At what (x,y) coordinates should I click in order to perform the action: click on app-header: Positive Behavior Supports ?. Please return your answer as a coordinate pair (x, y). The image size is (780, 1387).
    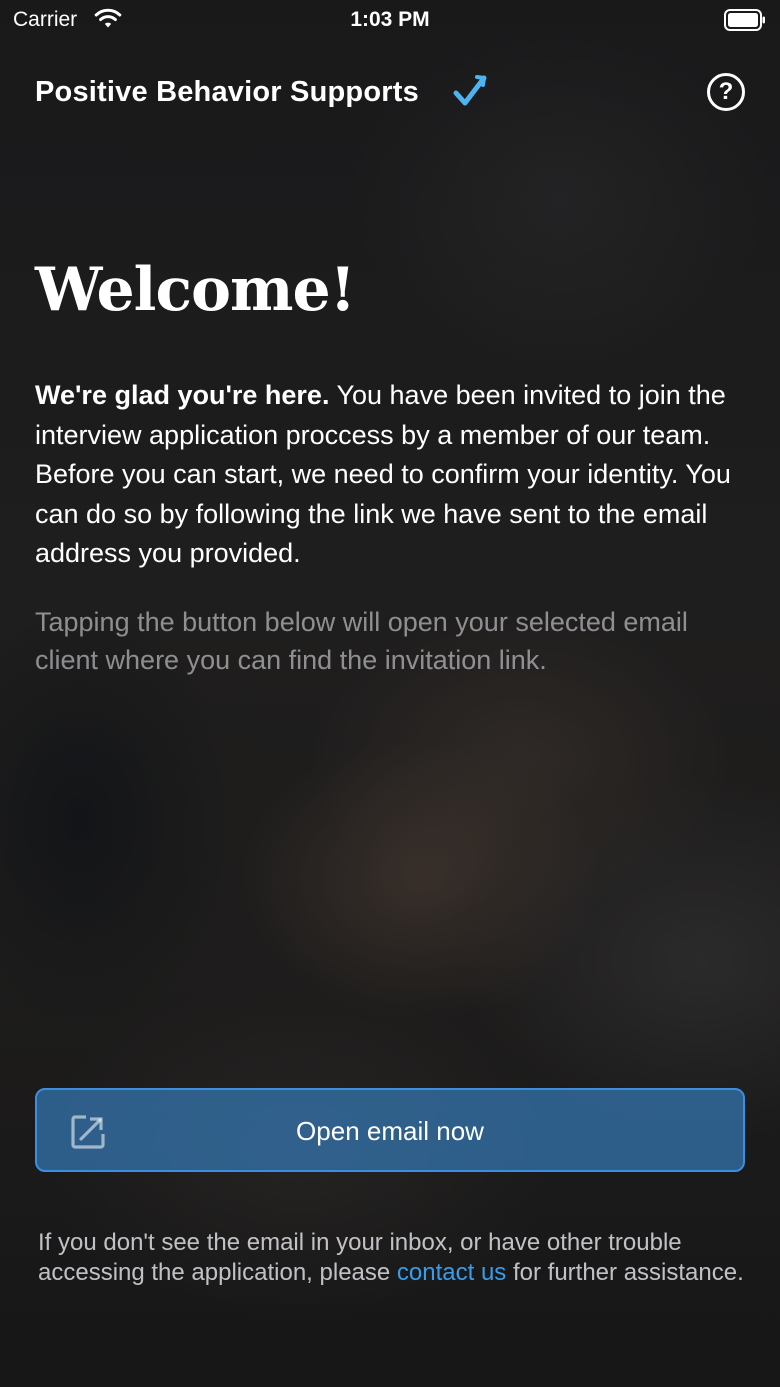
    Looking at the image, I should click on (390, 92).